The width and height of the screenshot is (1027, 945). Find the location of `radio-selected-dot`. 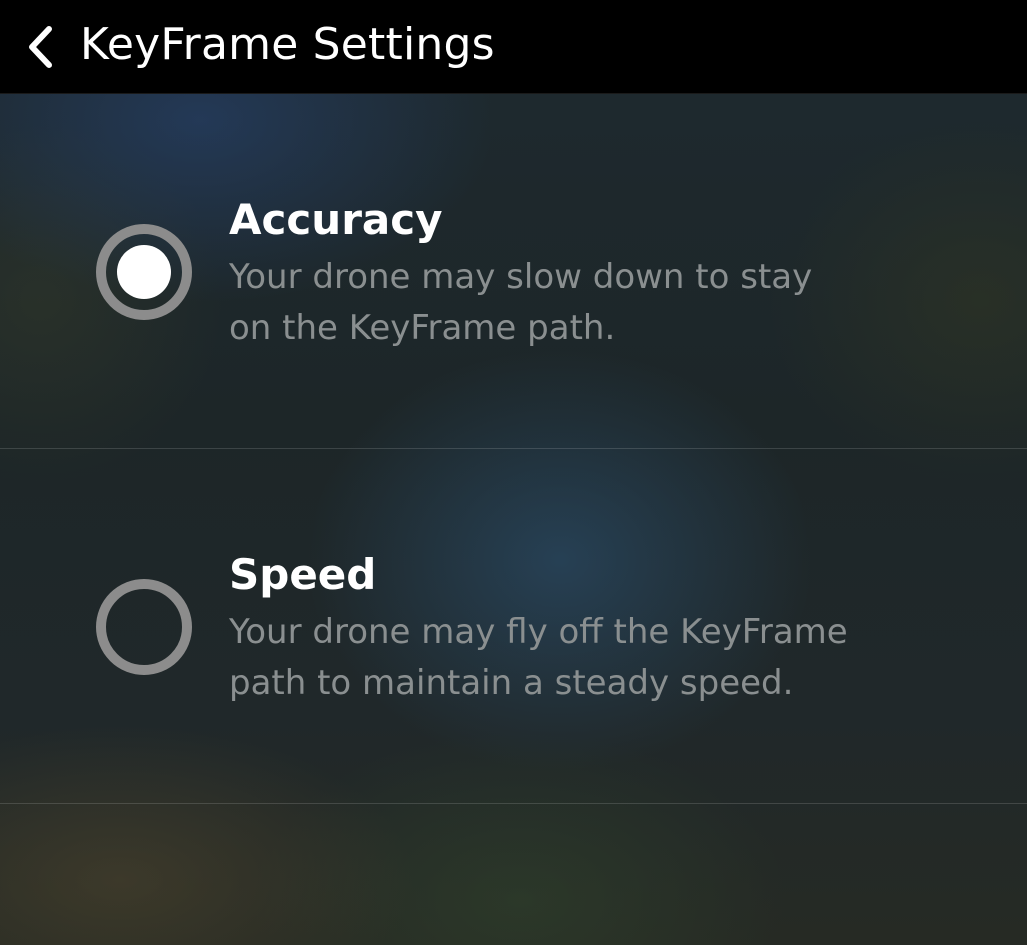

radio-selected-dot is located at coordinates (144, 272).